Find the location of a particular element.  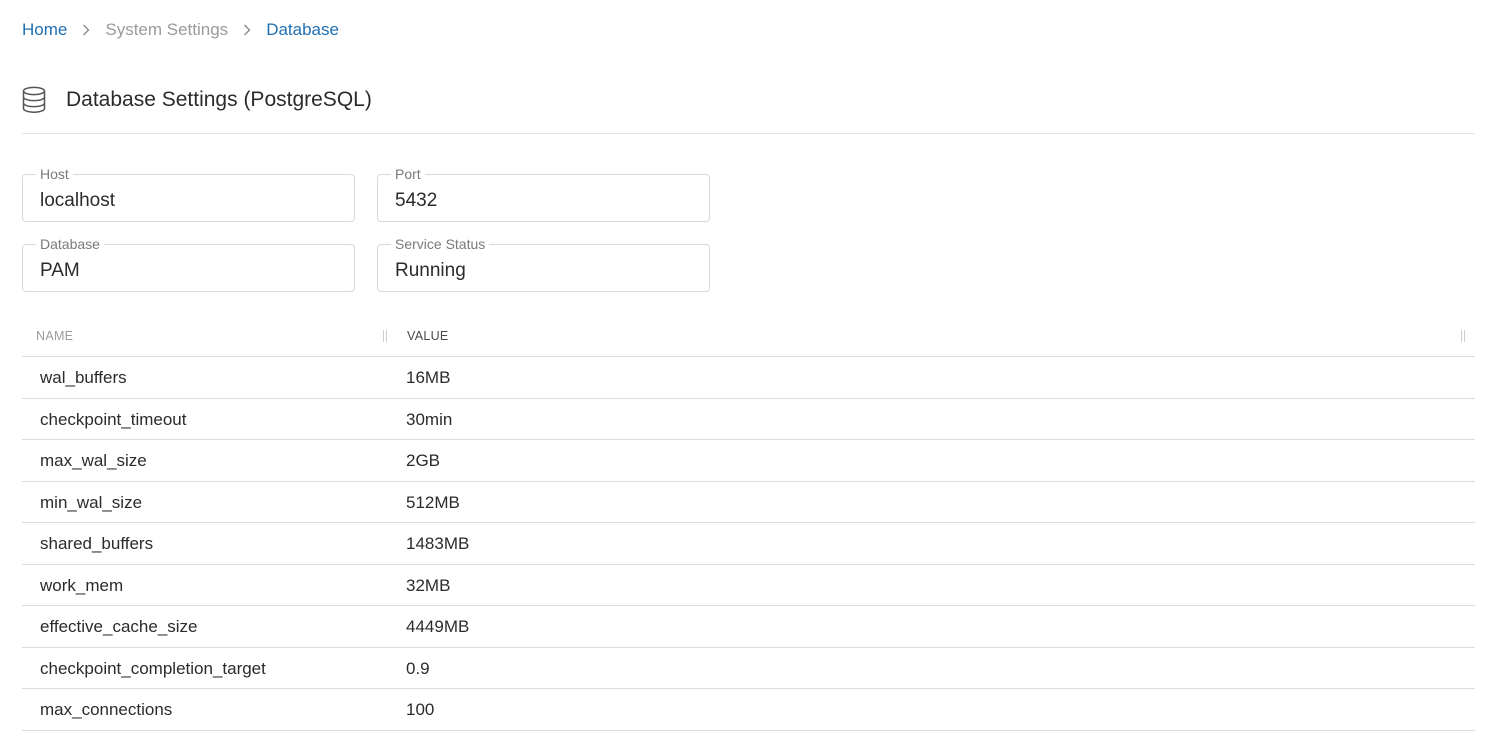

row-name-cell: shared_buffers is located at coordinates (97, 543).